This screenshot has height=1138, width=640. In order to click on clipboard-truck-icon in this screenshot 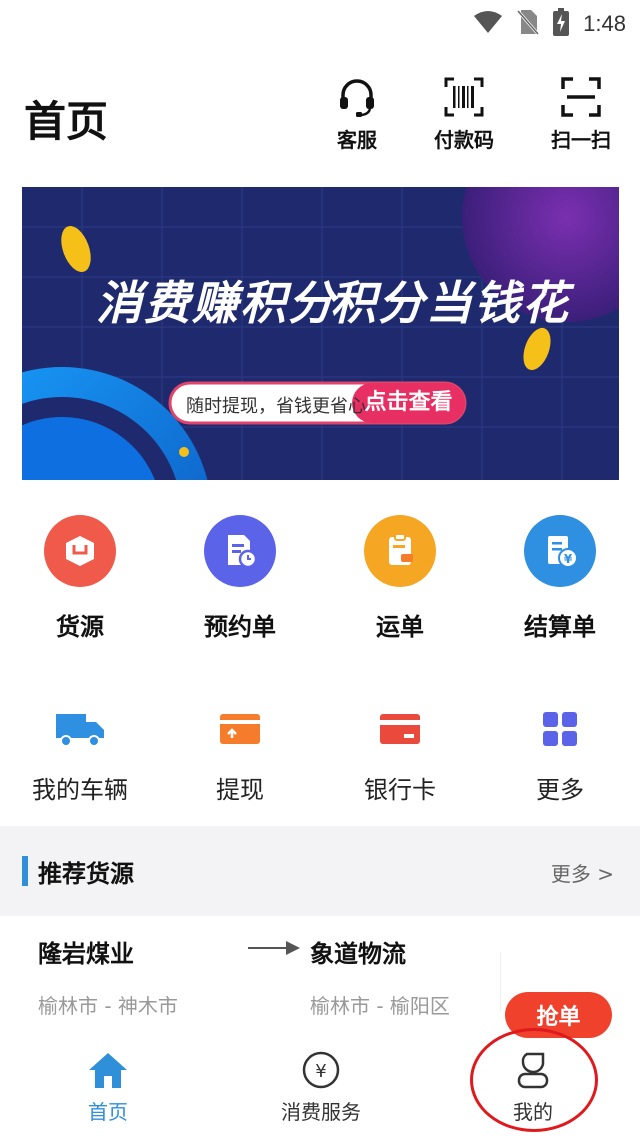, I will do `click(400, 551)`.